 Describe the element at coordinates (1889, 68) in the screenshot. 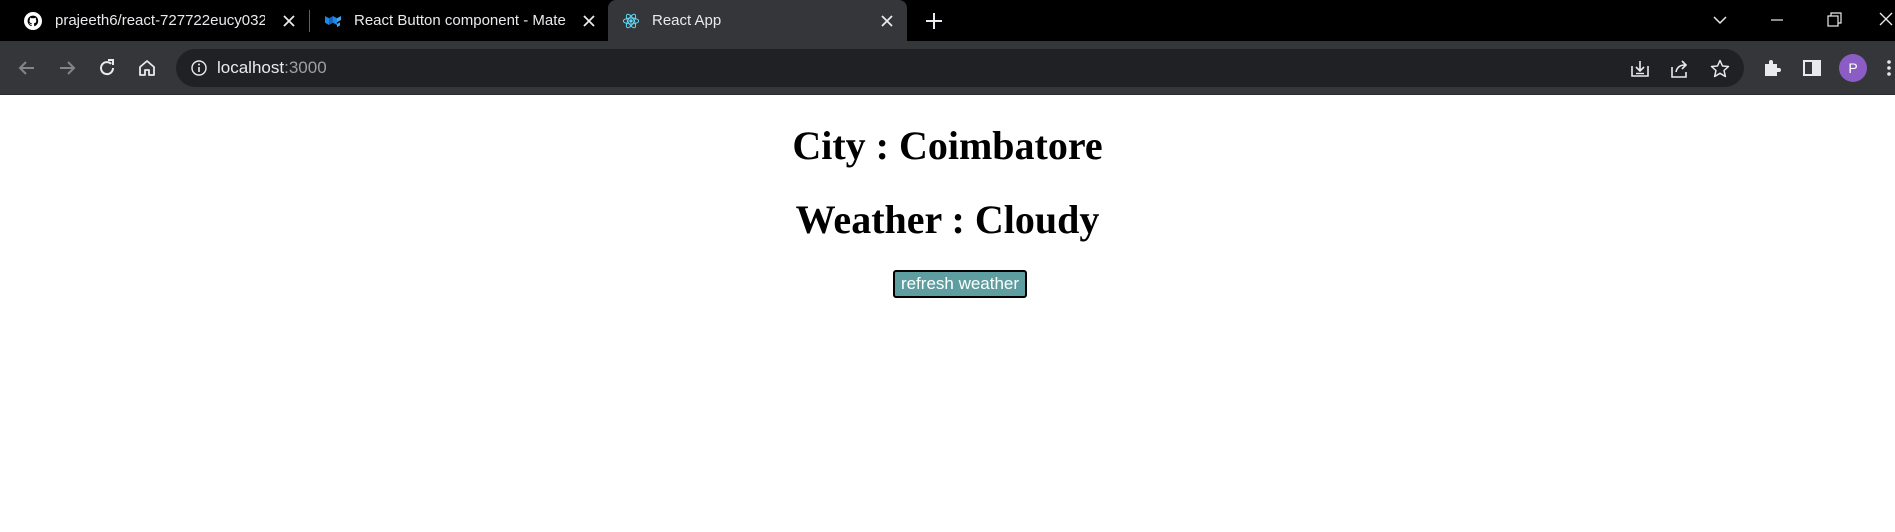

I see `menu-kebab-icon` at that location.